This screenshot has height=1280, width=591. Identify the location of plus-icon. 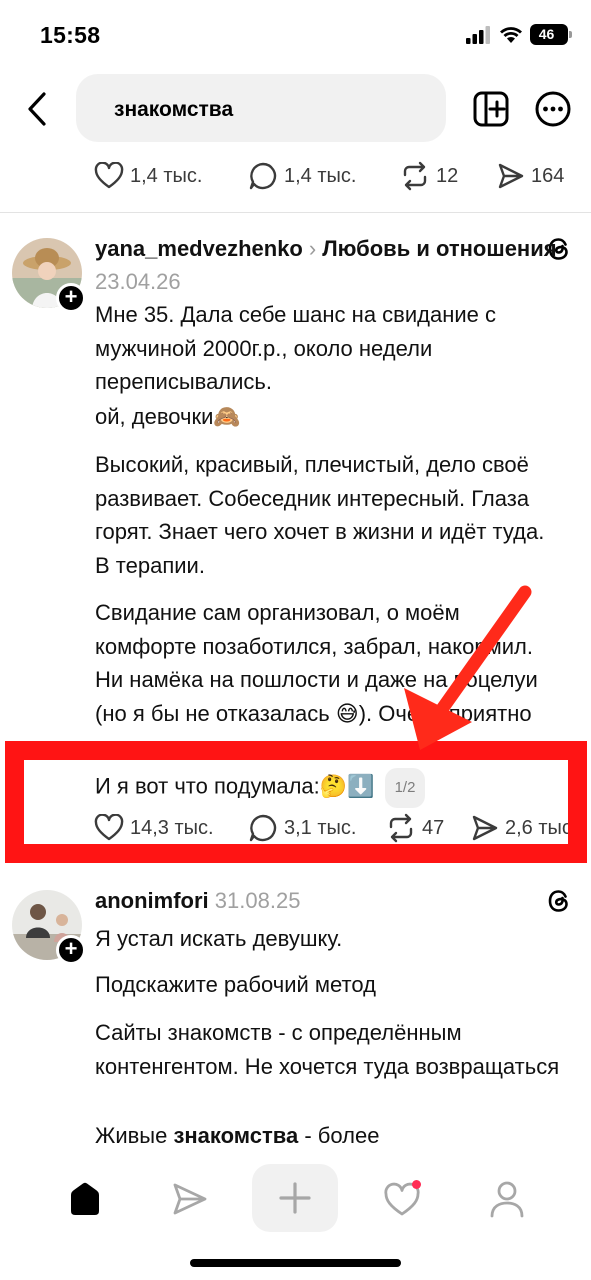
(295, 1198).